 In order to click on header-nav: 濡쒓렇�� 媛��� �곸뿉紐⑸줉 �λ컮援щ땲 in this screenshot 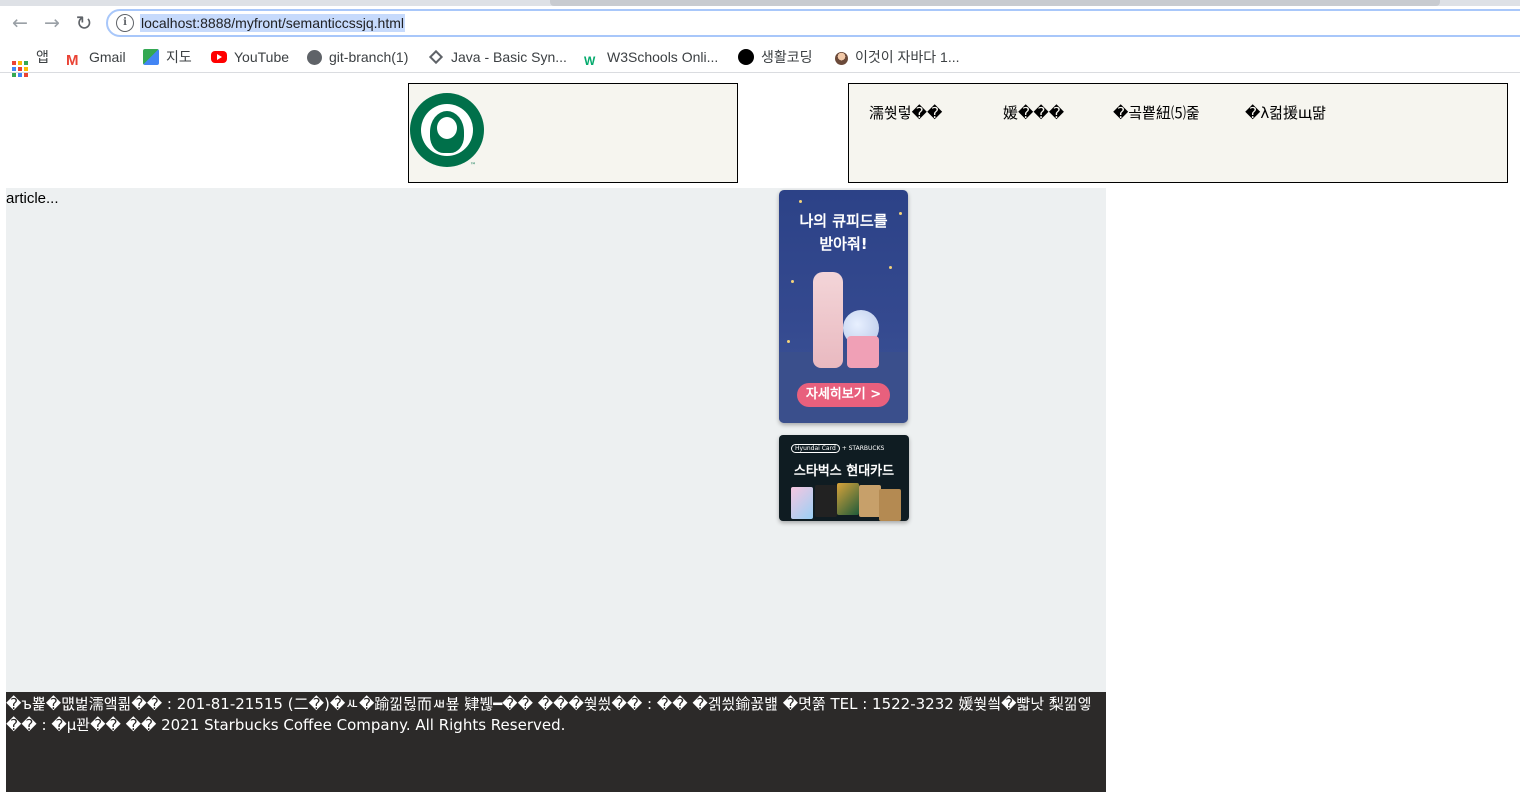, I will do `click(1178, 133)`.